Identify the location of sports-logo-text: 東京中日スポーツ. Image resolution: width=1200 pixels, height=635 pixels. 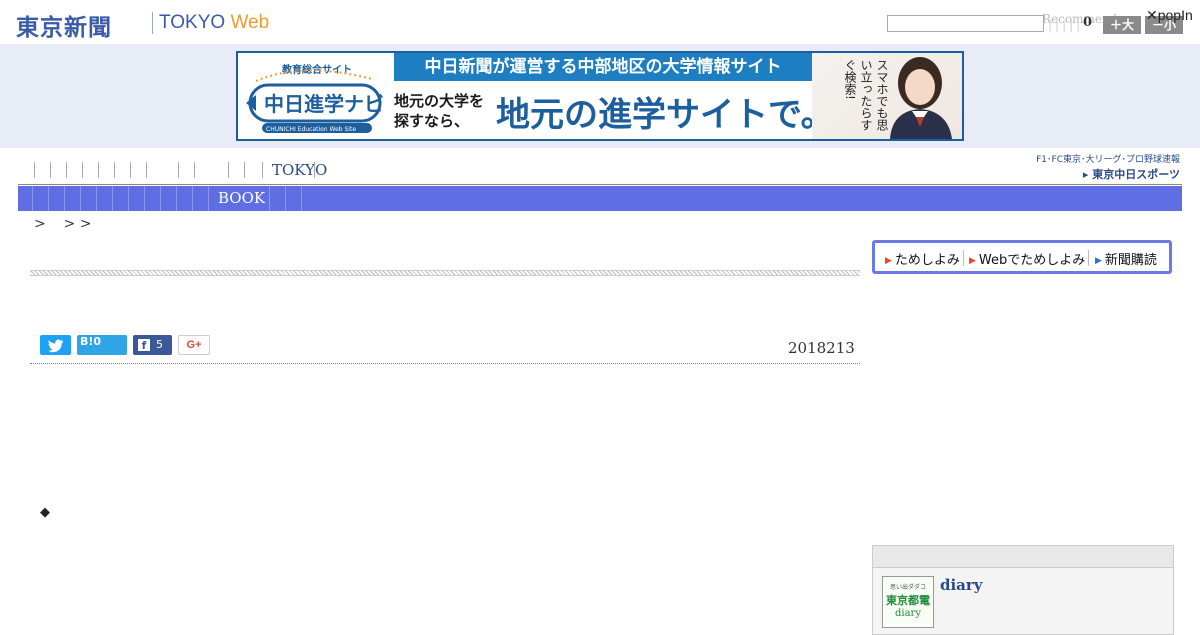
(1136, 174).